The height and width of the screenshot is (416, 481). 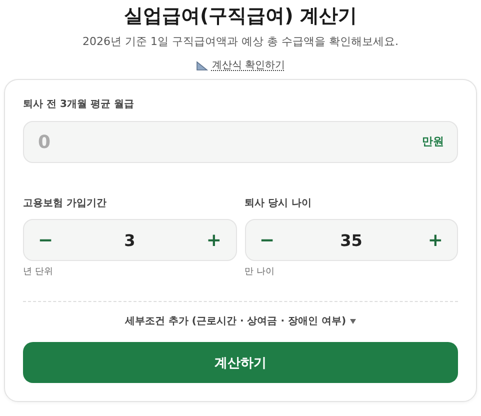 What do you see at coordinates (65, 204) in the screenshot?
I see `field-label: 고용보험 가입기간` at bounding box center [65, 204].